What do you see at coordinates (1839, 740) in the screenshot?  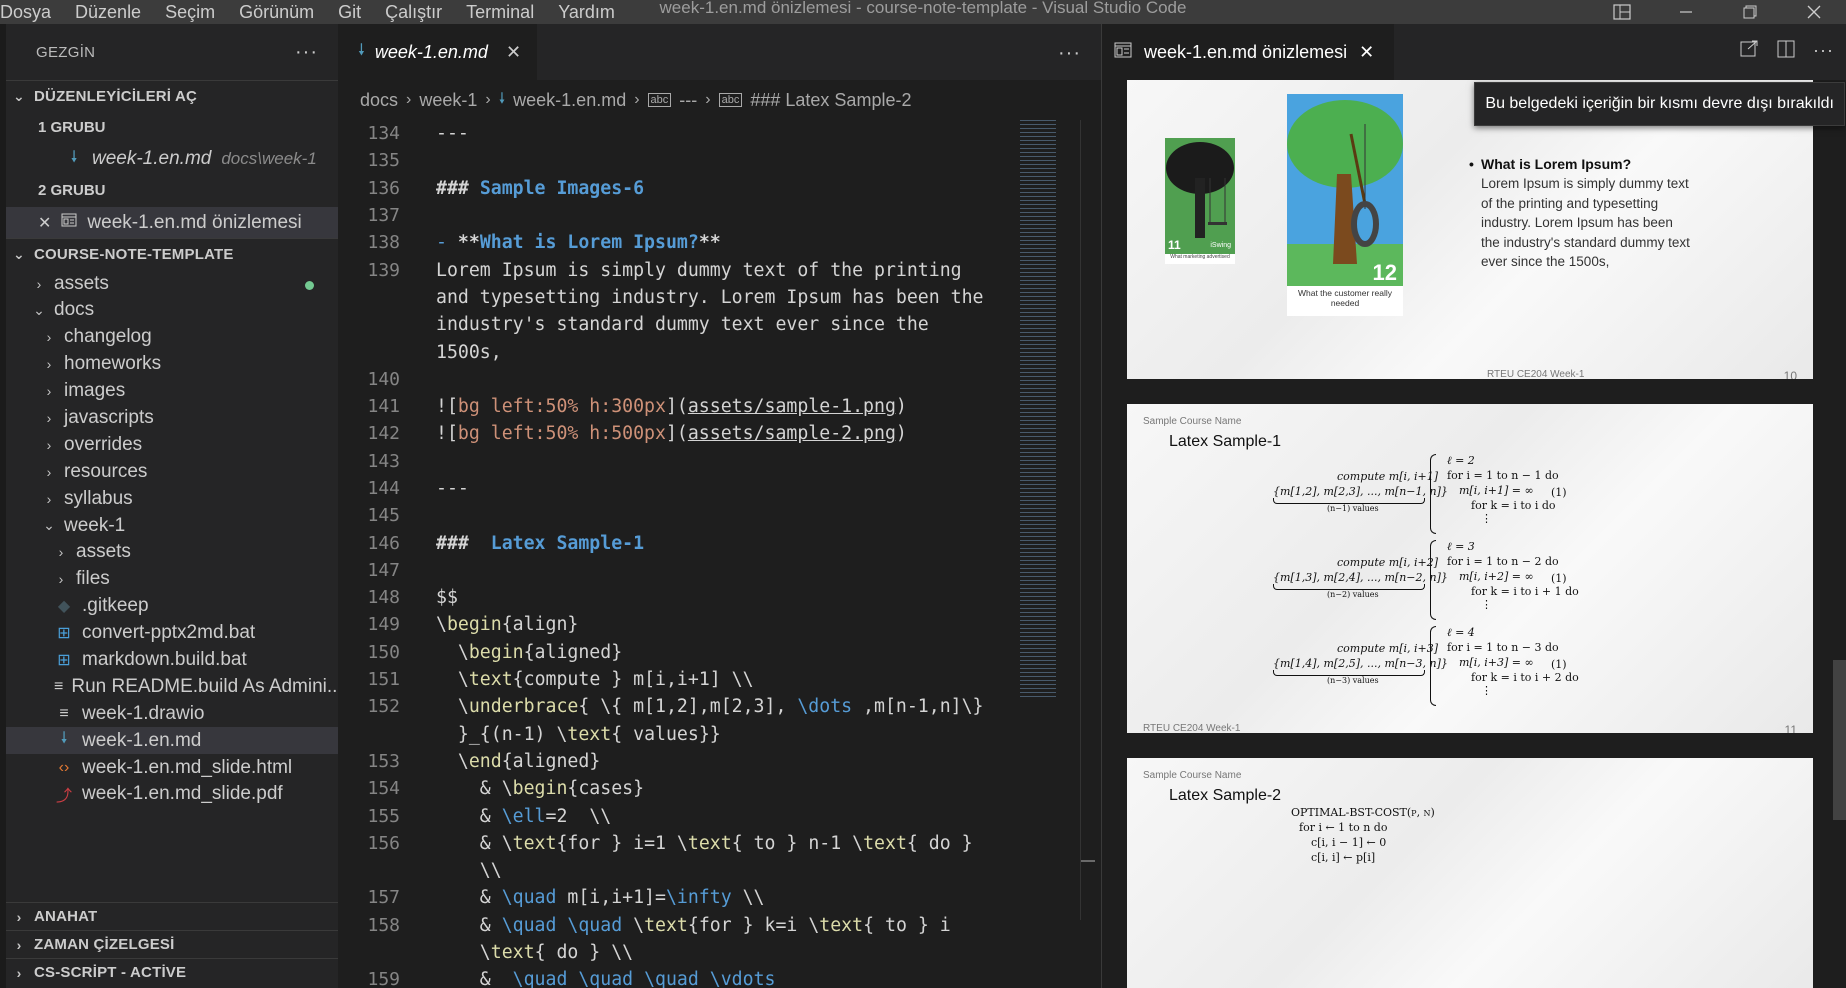 I see `preview-scrollbar` at bounding box center [1839, 740].